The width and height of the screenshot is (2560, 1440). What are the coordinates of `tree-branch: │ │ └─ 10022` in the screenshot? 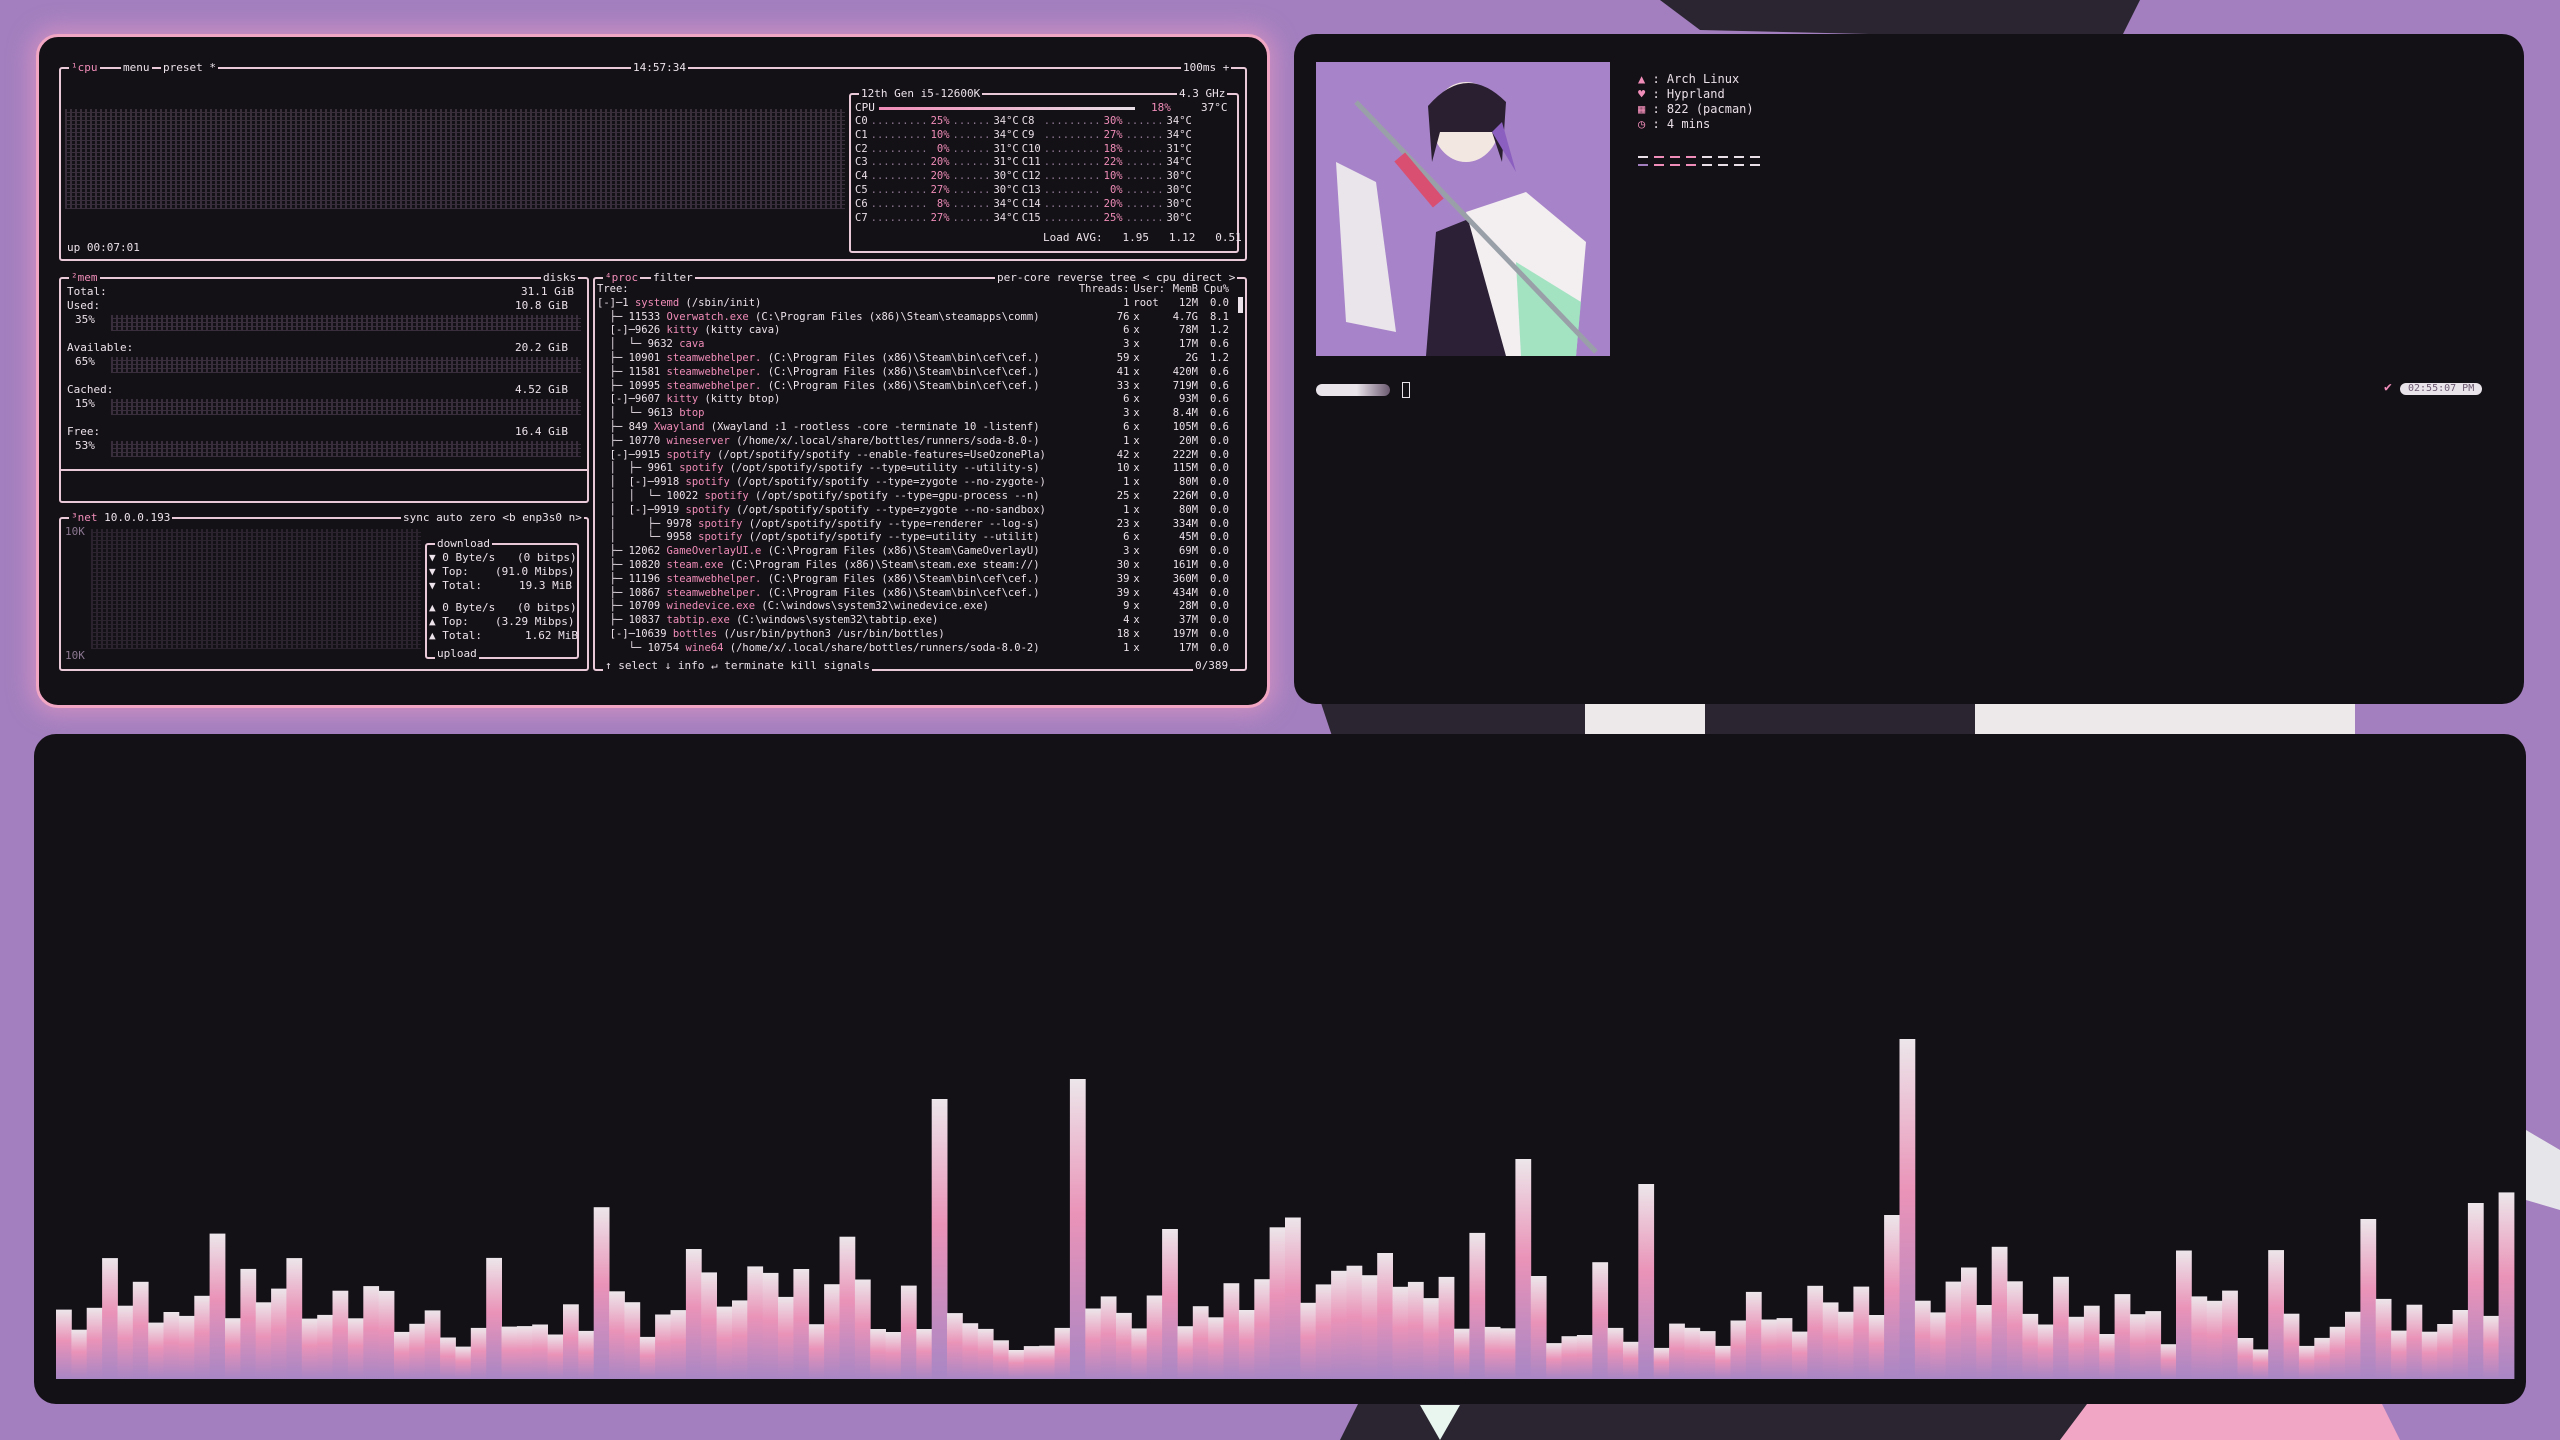 It's located at (651, 495).